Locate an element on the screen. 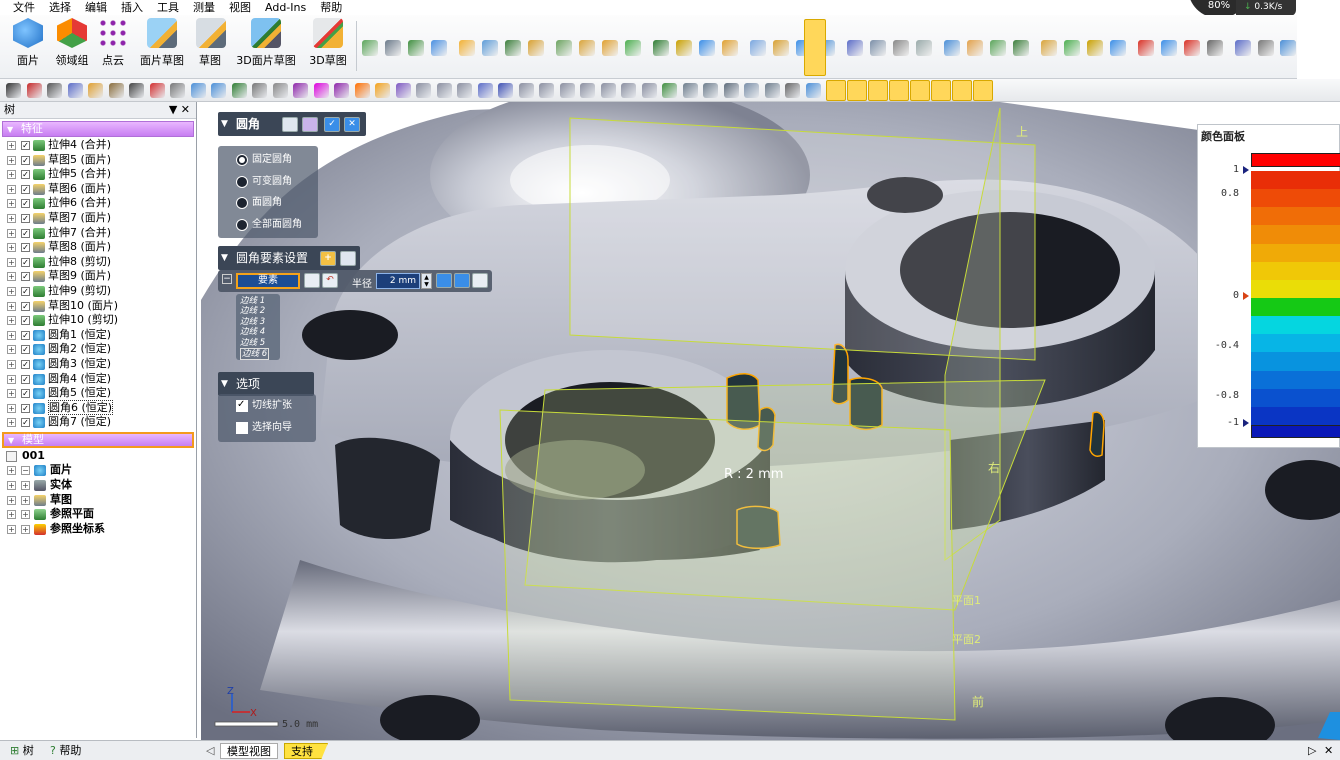 Image resolution: width=1340 pixels, height=760 pixels. edge-list-item: 边线 5 is located at coordinates (252, 343).